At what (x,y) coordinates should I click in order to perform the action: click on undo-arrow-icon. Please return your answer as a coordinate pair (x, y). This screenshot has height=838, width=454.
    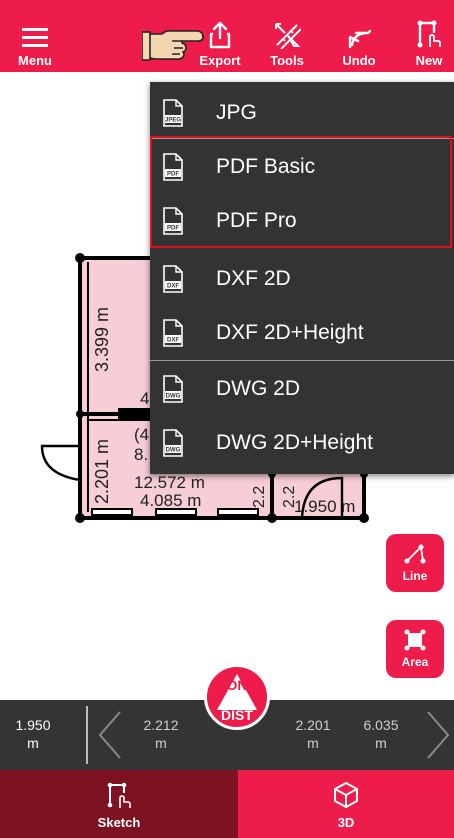
    Looking at the image, I should click on (360, 39).